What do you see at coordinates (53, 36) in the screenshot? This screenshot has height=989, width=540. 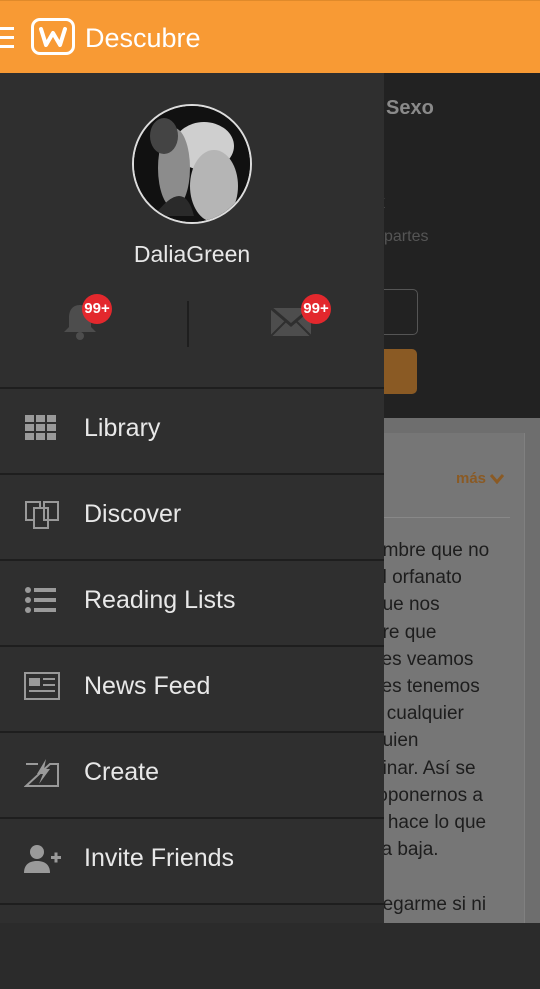 I see `wattpad-logo-icon` at bounding box center [53, 36].